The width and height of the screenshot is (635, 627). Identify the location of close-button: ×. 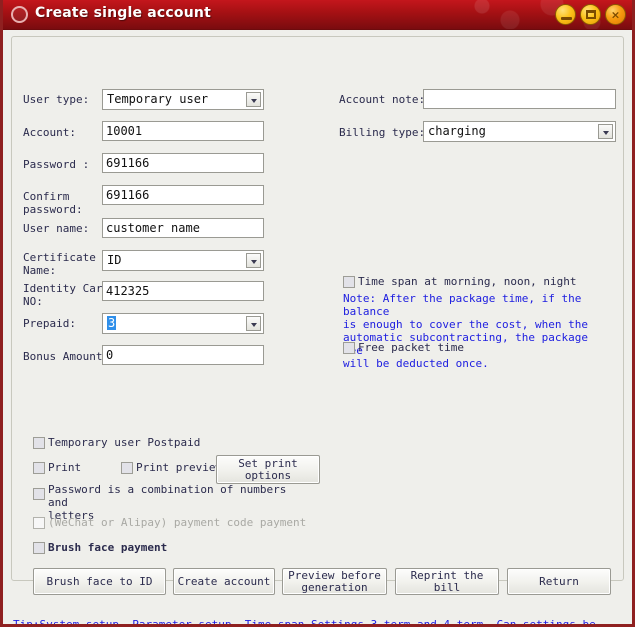
(615, 14).